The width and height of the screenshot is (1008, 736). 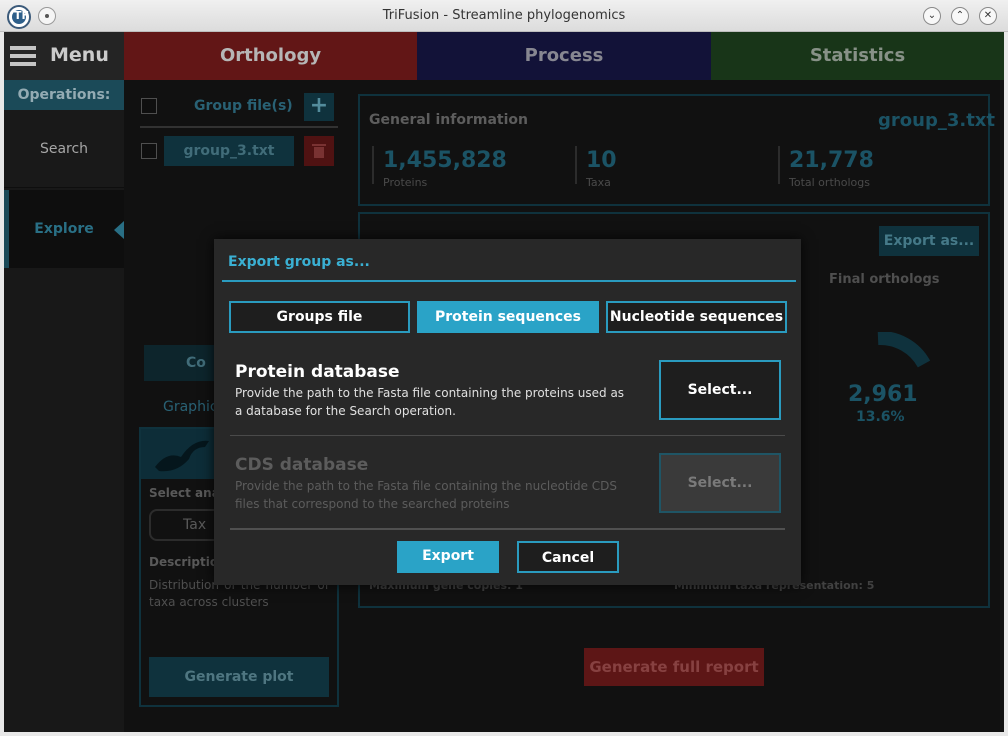 What do you see at coordinates (509, 281) in the screenshot?
I see `dialog-title-separator` at bounding box center [509, 281].